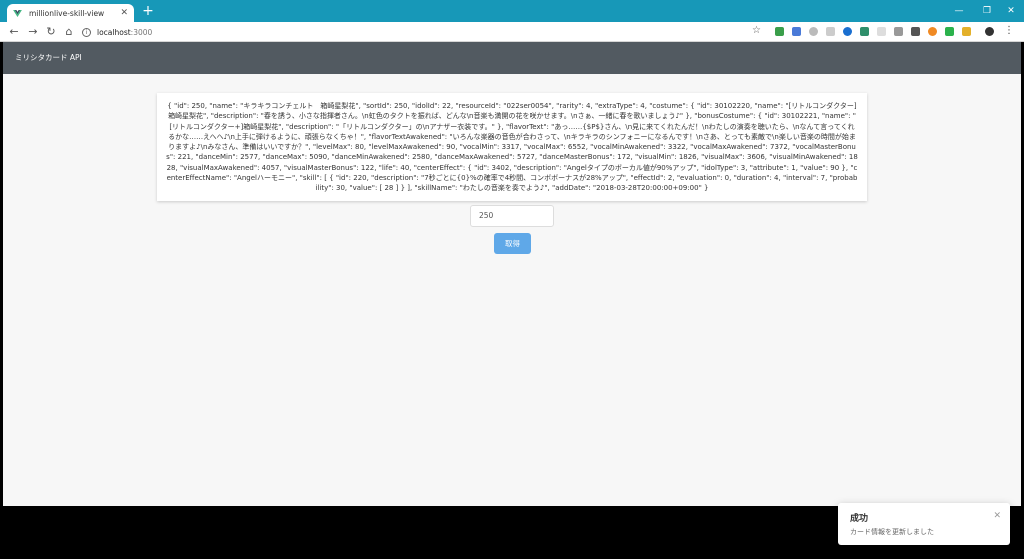 This screenshot has height=559, width=1024. What do you see at coordinates (124, 13) in the screenshot?
I see `tab-close-icon: ✕` at bounding box center [124, 13].